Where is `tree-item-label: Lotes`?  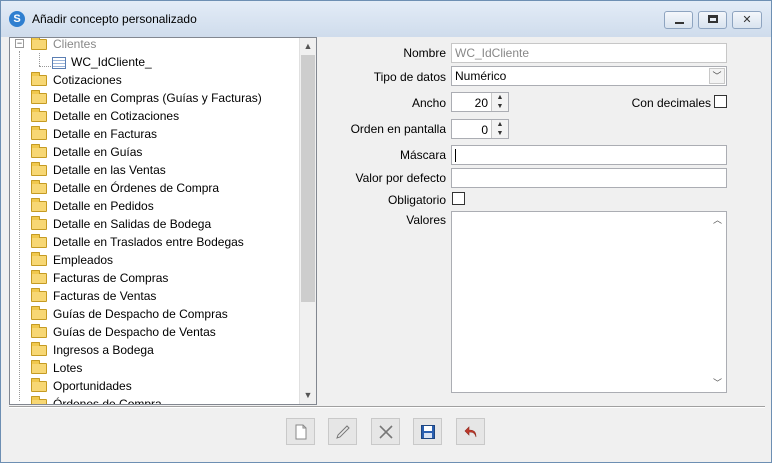 tree-item-label: Lotes is located at coordinates (68, 368).